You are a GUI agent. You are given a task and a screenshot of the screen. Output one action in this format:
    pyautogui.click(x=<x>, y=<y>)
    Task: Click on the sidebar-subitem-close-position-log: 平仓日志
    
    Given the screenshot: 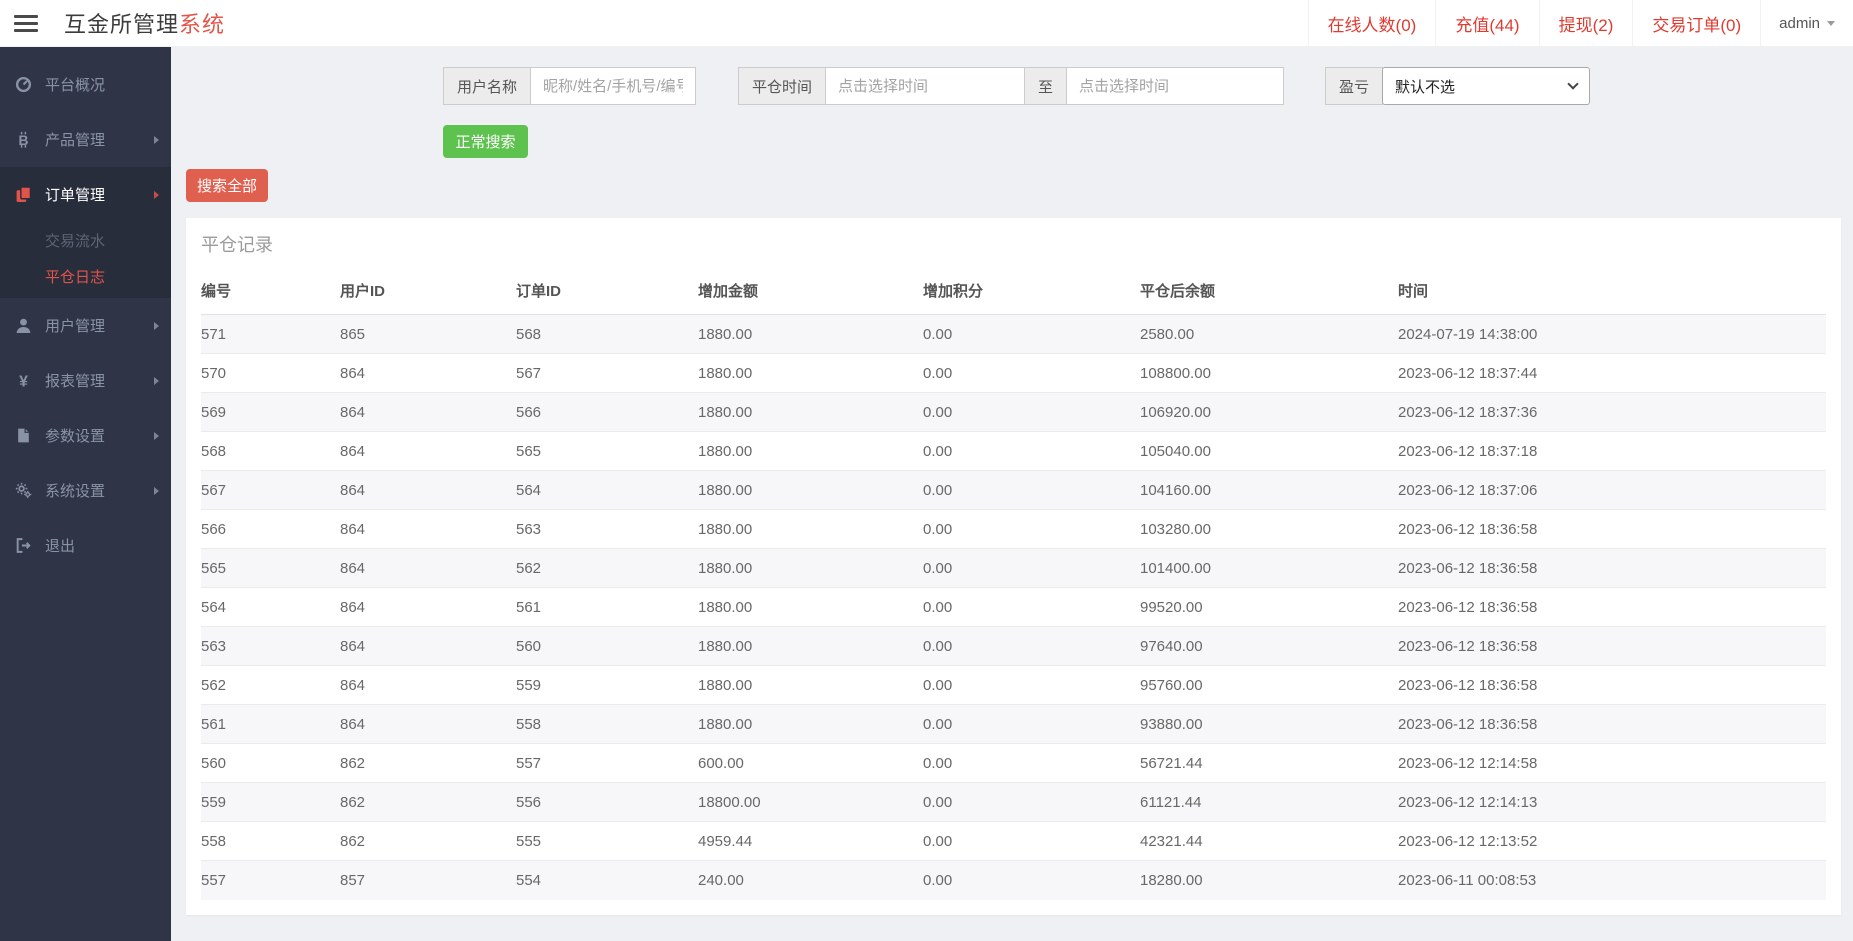 What is the action you would take?
    pyautogui.click(x=85, y=276)
    